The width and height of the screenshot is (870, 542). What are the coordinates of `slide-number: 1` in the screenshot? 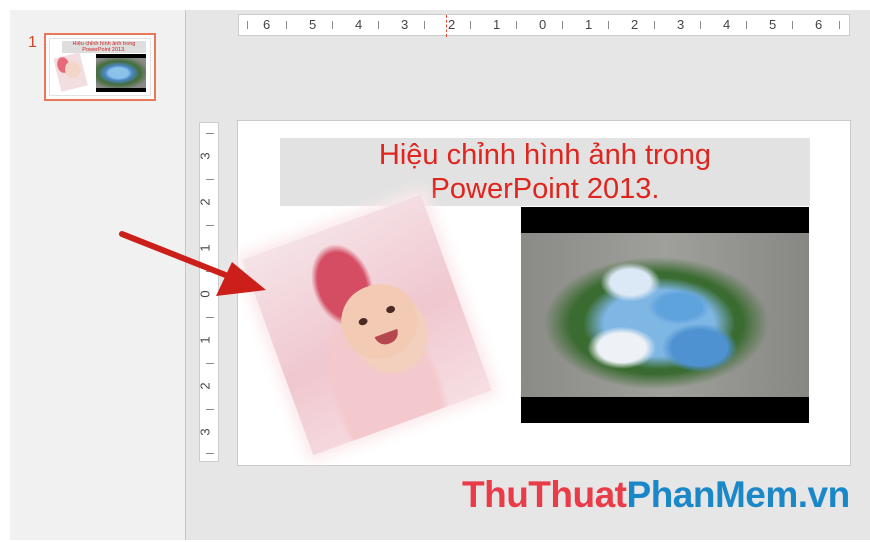 It's located at (32, 42).